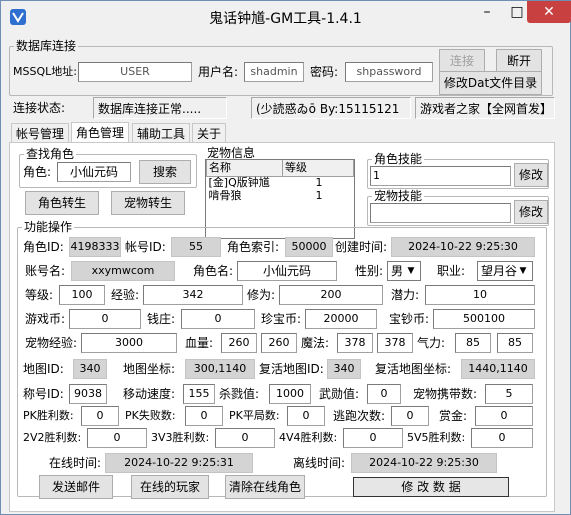 The width and height of the screenshot is (571, 515). Describe the element at coordinates (509, 394) in the screenshot. I see `pet-carry-input: 5` at that location.